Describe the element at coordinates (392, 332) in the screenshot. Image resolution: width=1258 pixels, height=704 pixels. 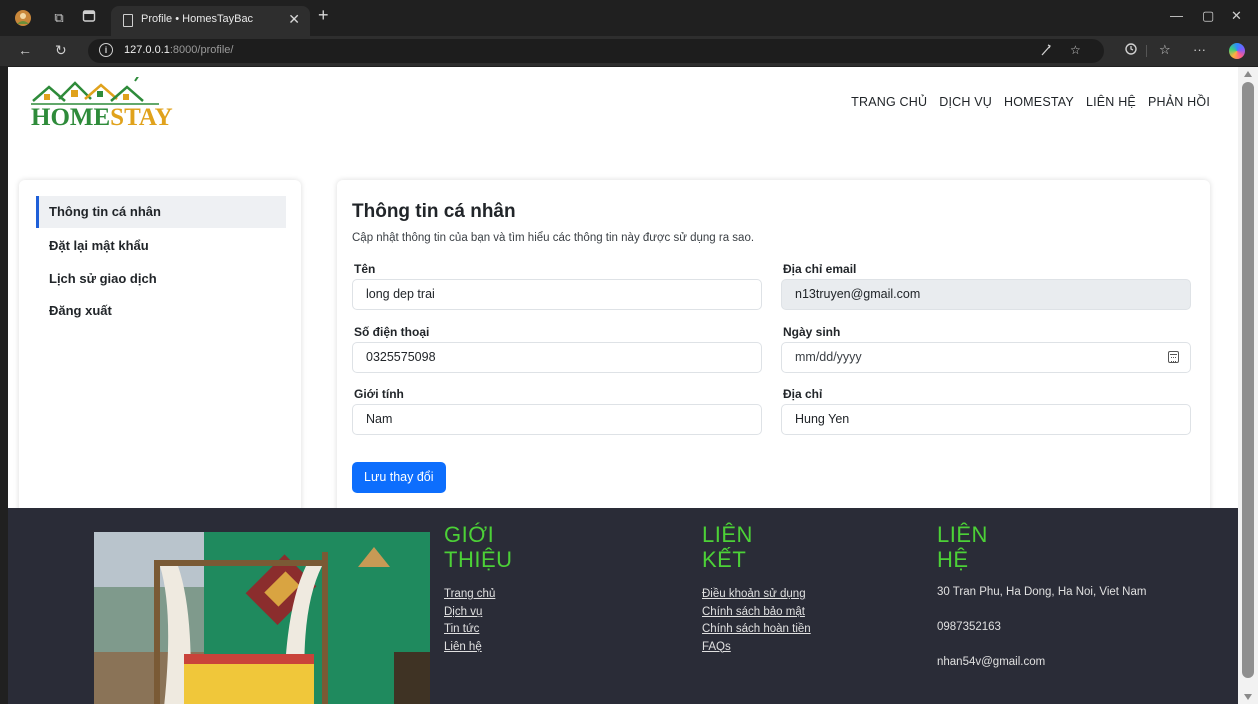
I see `phone-label: Số điện thoại` at that location.